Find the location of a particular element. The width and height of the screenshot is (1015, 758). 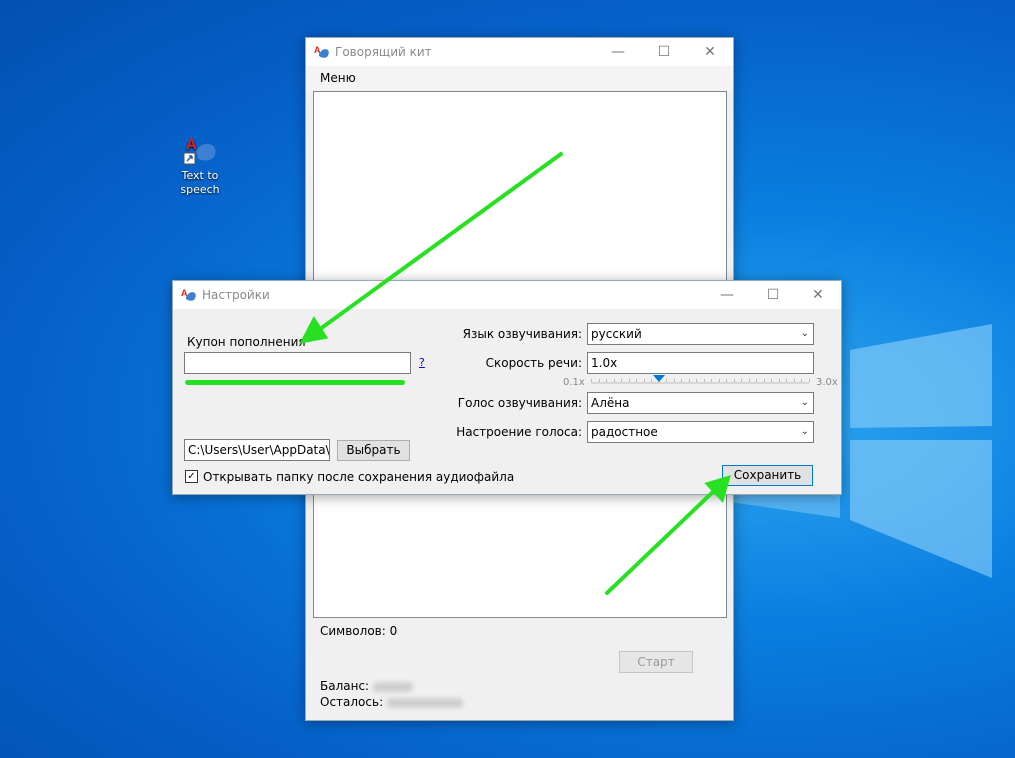

mood-value: радостное is located at coordinates (624, 432).